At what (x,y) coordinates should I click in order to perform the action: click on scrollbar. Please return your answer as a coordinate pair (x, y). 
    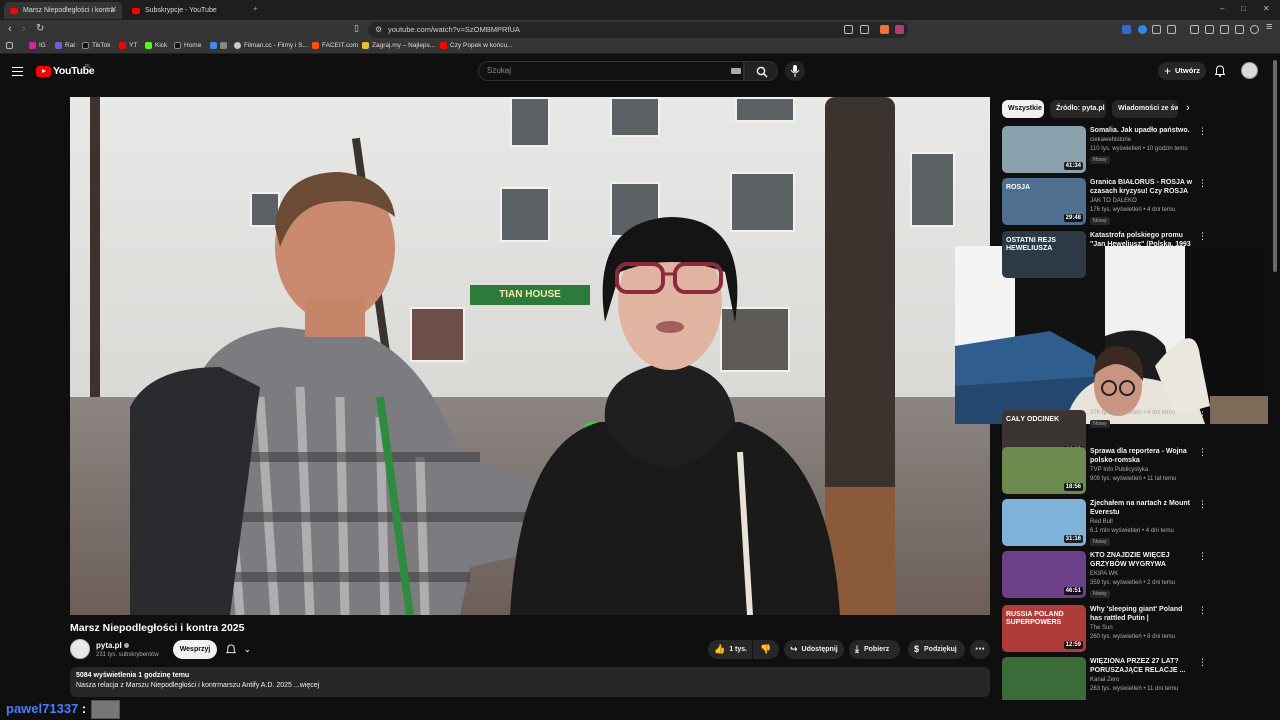
    Looking at the image, I should click on (1275, 166).